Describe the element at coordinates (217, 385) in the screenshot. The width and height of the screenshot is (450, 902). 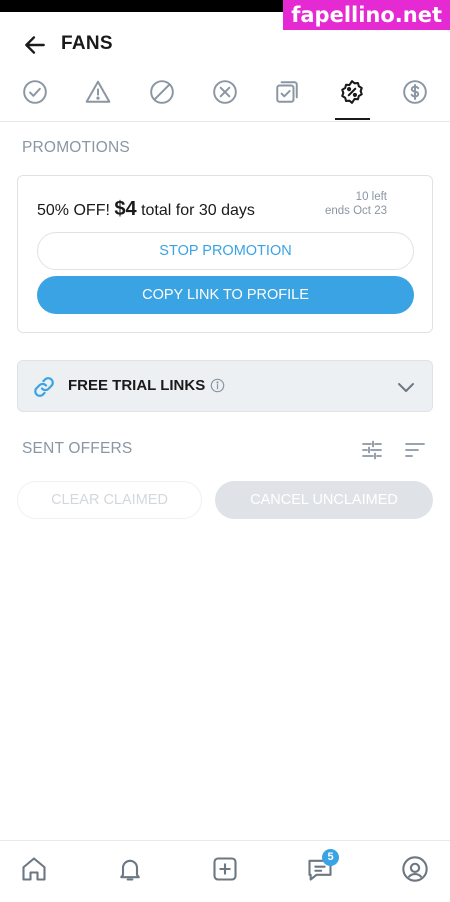
I see `info-icon` at that location.